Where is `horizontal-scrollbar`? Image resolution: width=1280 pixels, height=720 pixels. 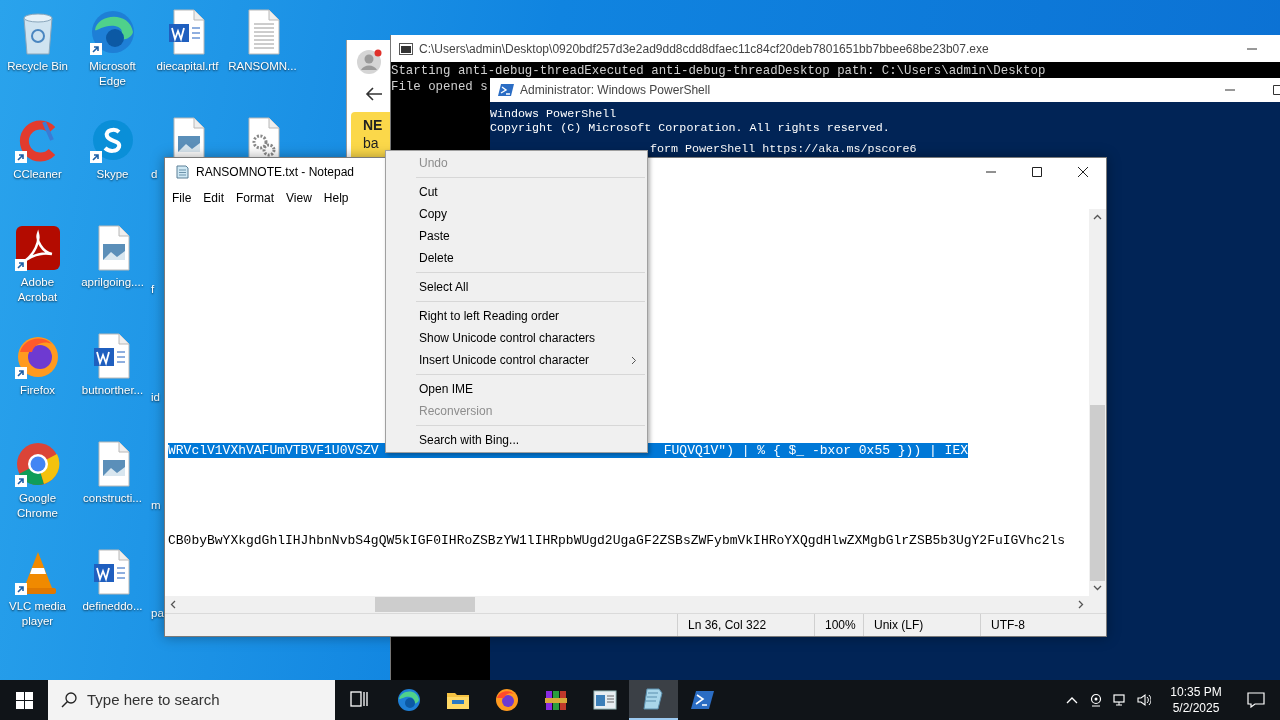
horizontal-scrollbar is located at coordinates (635, 604).